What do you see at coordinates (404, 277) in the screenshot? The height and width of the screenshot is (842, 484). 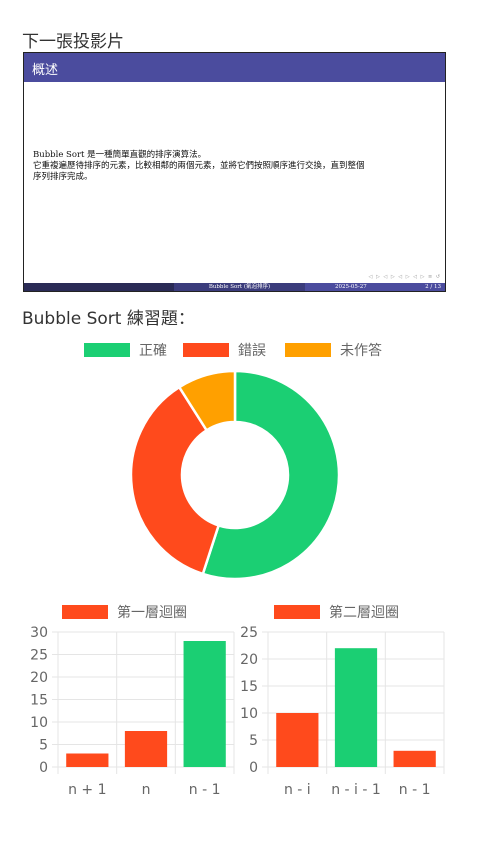 I see `slide-nav-icons: ◁ ▷ ◁ ▷ ◁ ▷ ◁ ▷ ≡ ↺` at bounding box center [404, 277].